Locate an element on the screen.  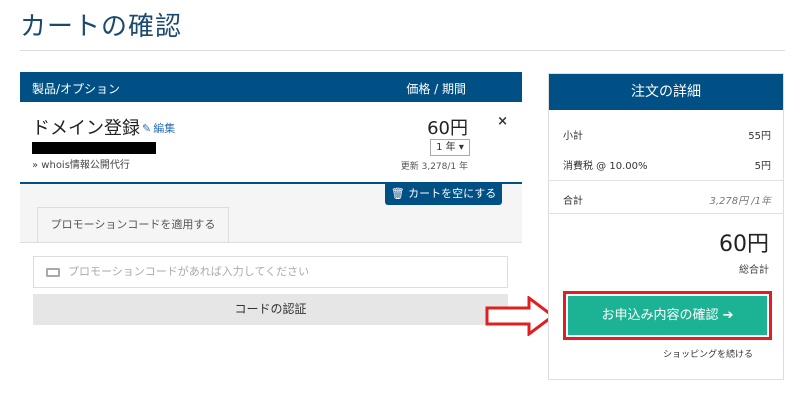
period-value: 1 年 is located at coordinates (446, 147).